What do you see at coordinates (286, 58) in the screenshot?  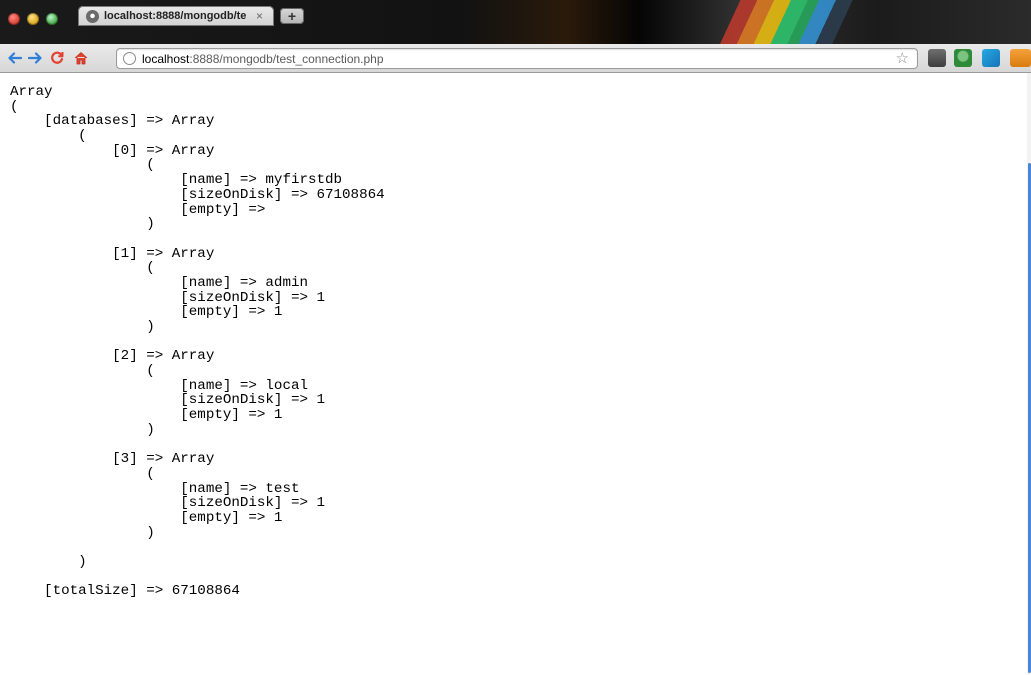 I see `url-path: :8888/mongodb/test_connection.php` at bounding box center [286, 58].